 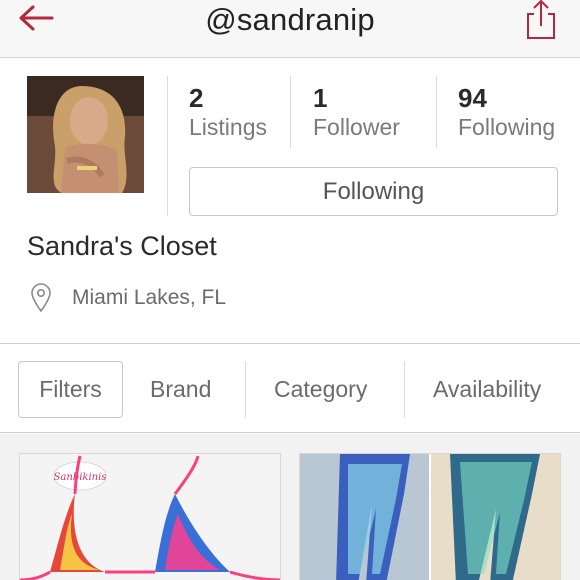 I want to click on top-nav-bar: @sandranip, so click(x=290, y=29).